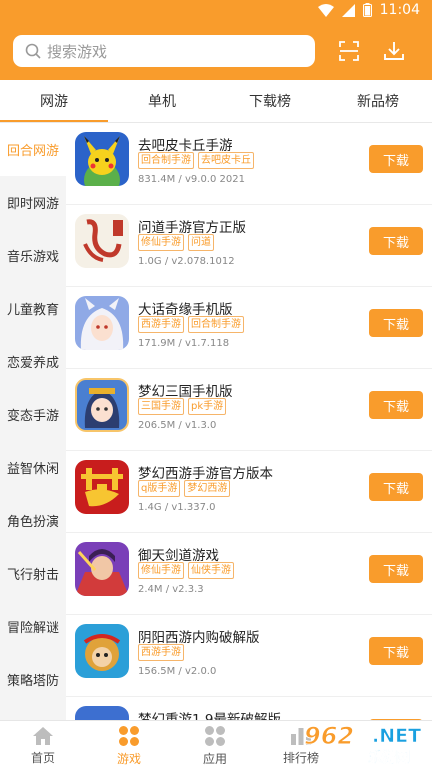 This screenshot has height=769, width=432. What do you see at coordinates (161, 406) in the screenshot?
I see `game-tag: 三国手游` at bounding box center [161, 406].